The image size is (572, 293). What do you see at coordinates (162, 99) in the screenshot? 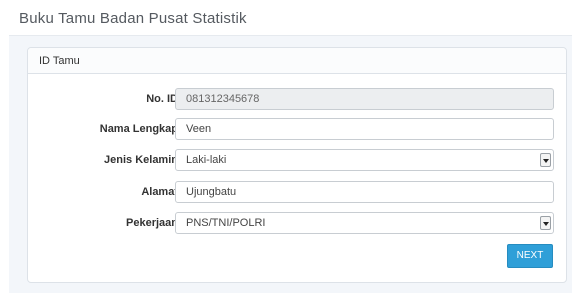
I see `no-id-label: No. ID` at bounding box center [162, 99].